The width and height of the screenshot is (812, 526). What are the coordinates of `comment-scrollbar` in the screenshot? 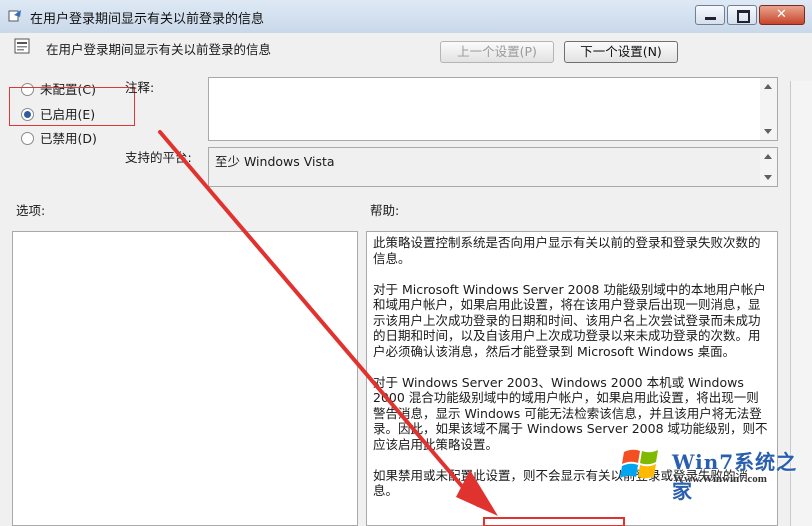 It's located at (768, 109).